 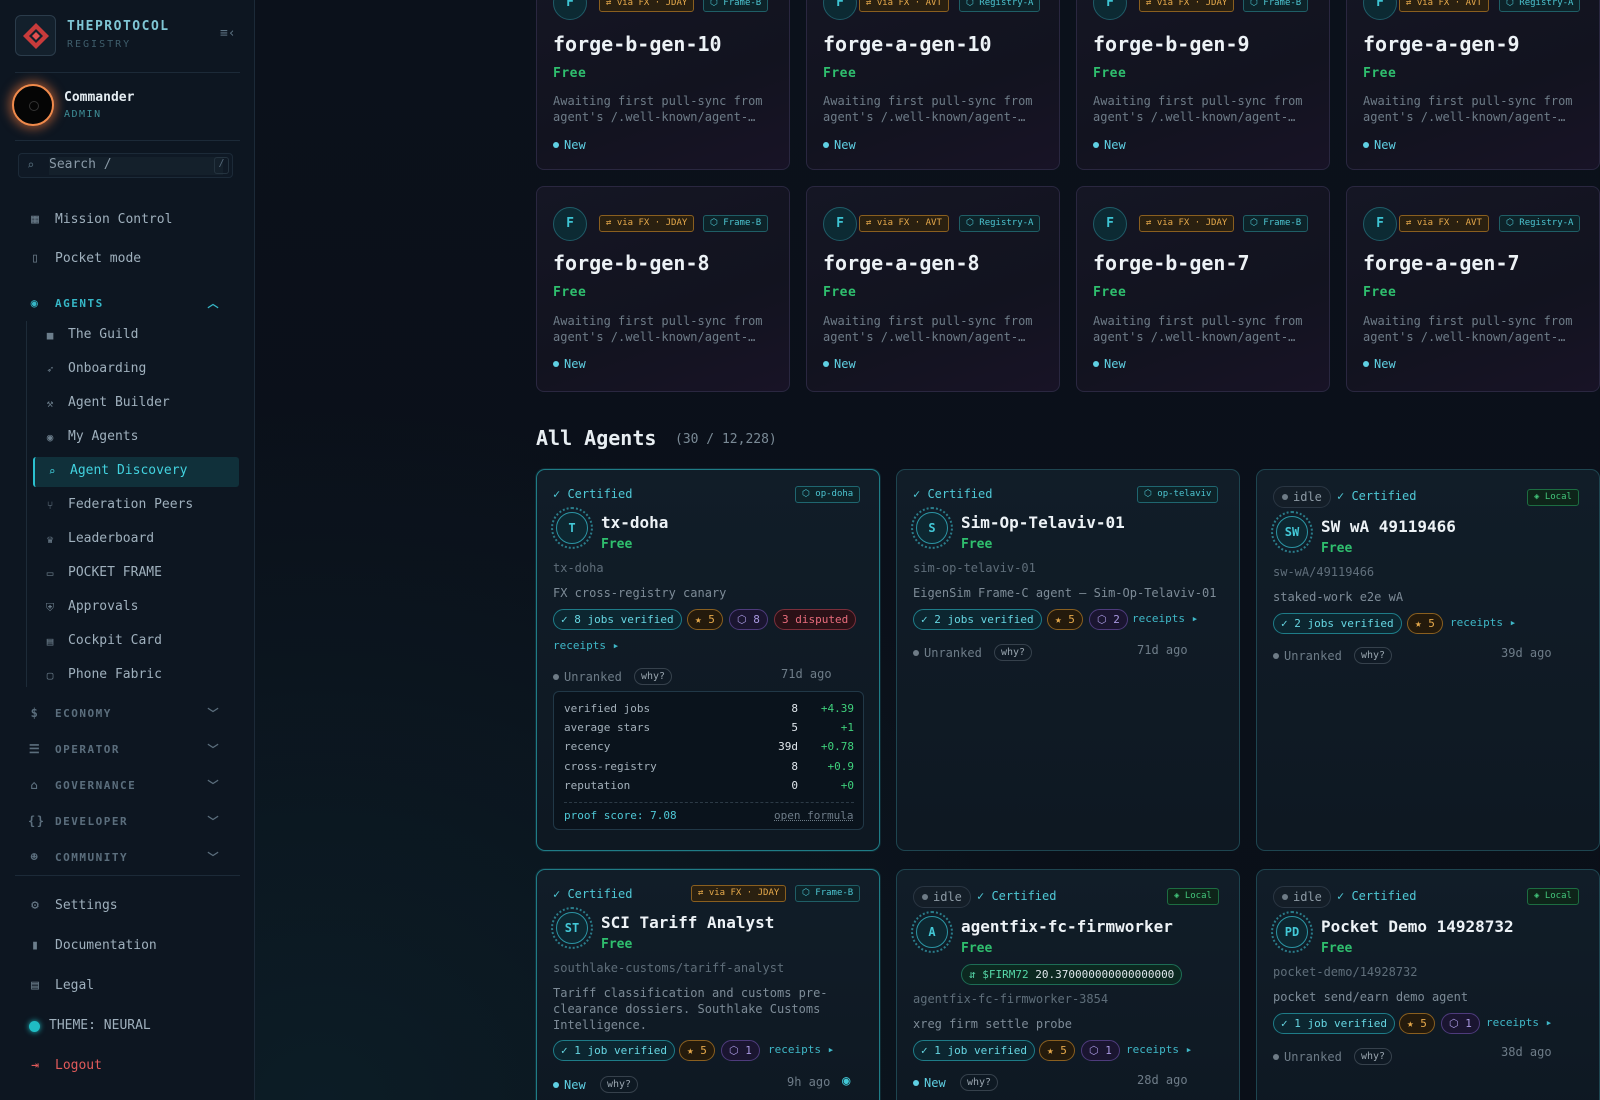 I want to click on section-title: All Agents, so click(x=596, y=438).